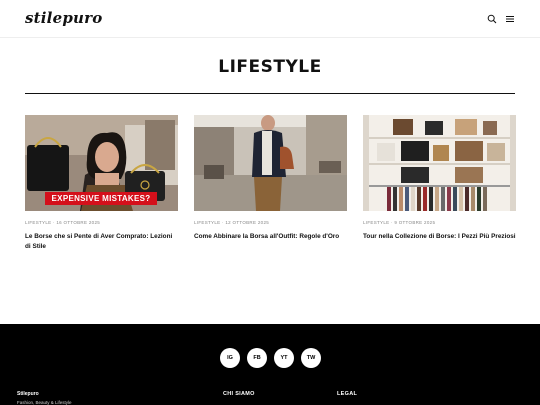 This screenshot has height=405, width=540. Describe the element at coordinates (270, 67) in the screenshot. I see `page-title: LIFESTYLE` at that location.